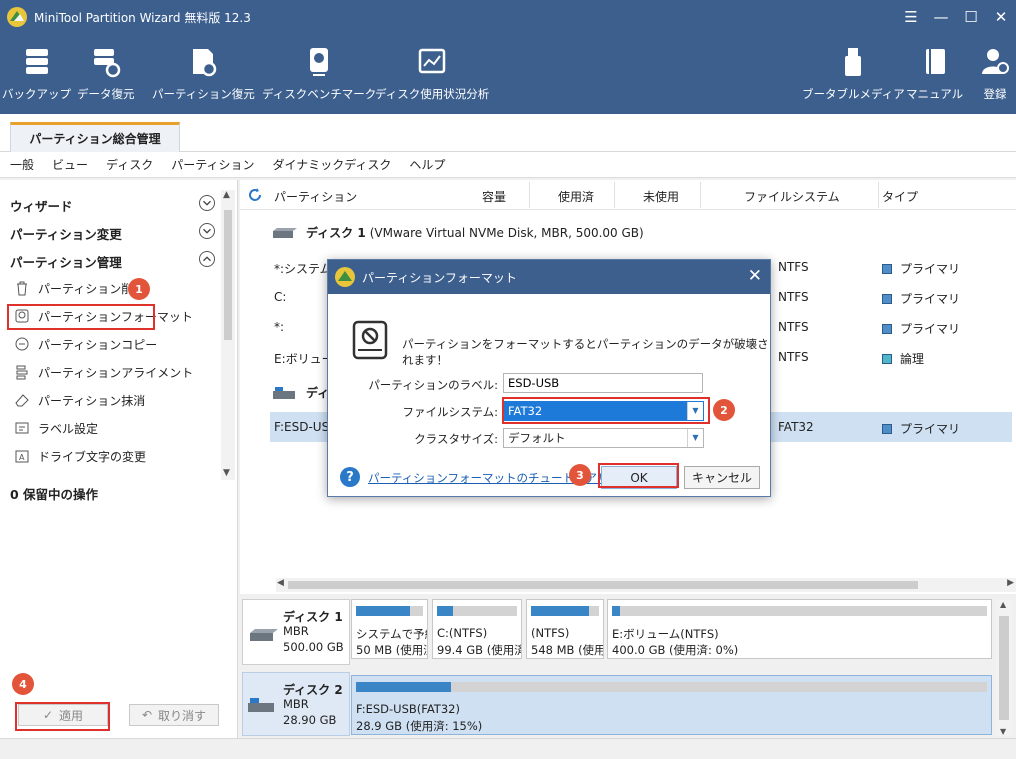  What do you see at coordinates (212, 164) in the screenshot?
I see `menu-partition: パーティション` at bounding box center [212, 164].